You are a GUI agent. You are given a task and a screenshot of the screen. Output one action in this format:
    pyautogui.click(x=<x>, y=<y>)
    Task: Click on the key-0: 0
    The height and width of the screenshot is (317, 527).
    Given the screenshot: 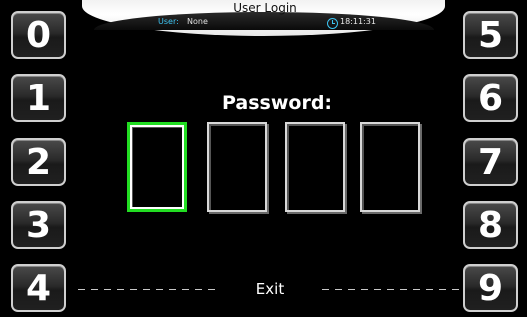 What is the action you would take?
    pyautogui.click(x=38, y=35)
    